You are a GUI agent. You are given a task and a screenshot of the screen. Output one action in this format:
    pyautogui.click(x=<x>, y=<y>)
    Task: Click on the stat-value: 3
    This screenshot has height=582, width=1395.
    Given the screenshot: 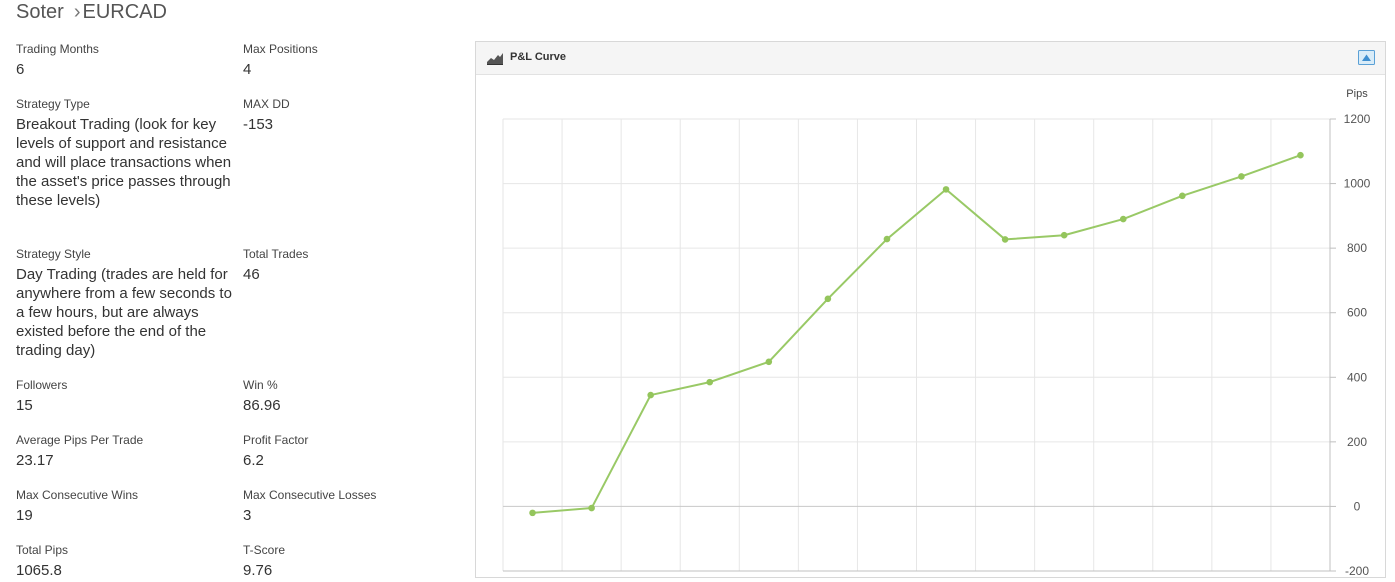 What is the action you would take?
    pyautogui.click(x=247, y=515)
    